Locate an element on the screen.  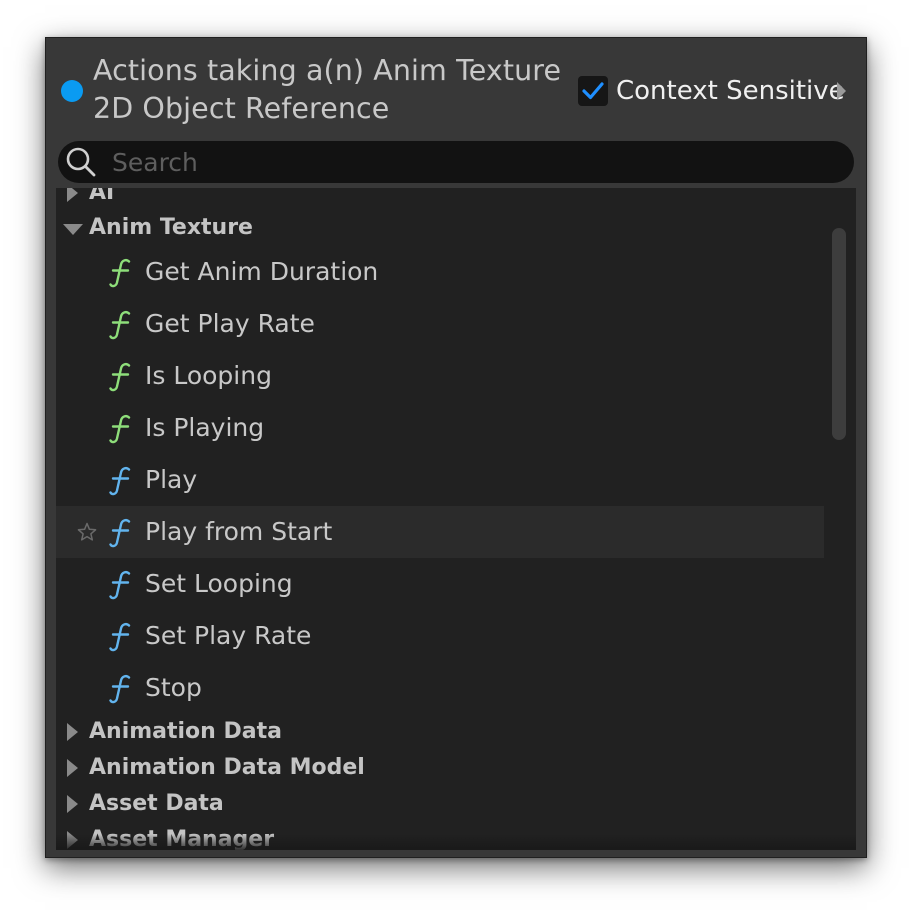
item-label: Play from Start is located at coordinates (239, 531).